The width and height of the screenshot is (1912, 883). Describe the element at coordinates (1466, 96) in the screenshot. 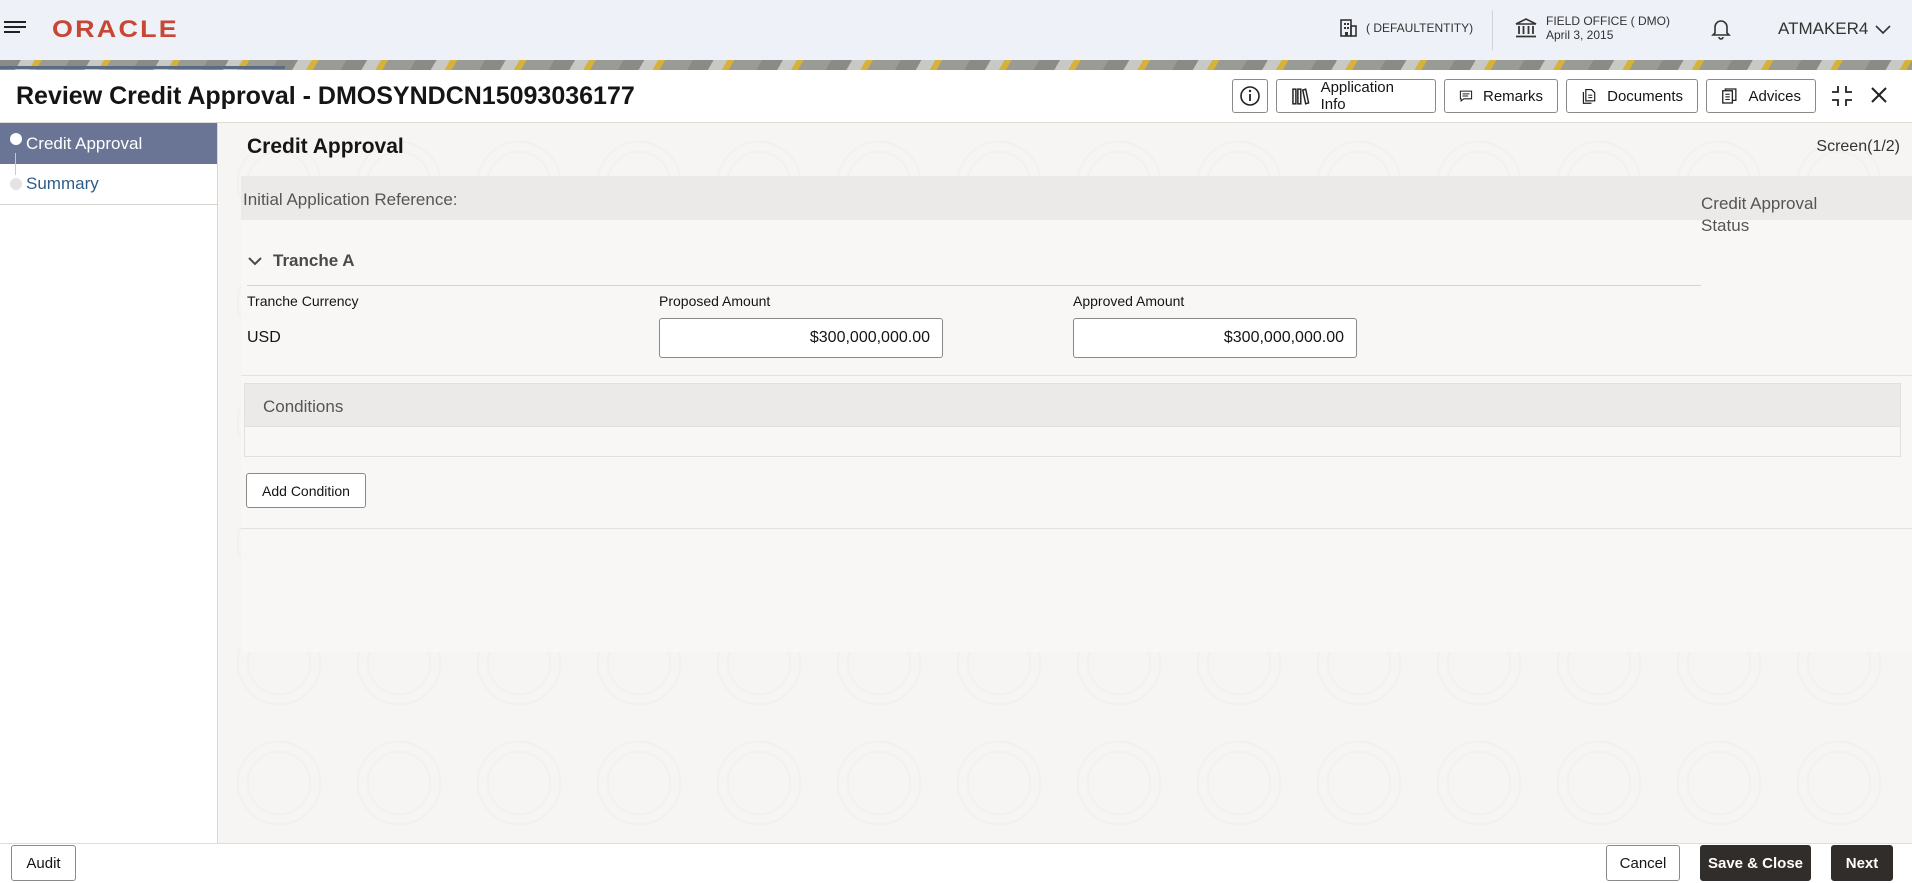

I see `comment-icon` at that location.